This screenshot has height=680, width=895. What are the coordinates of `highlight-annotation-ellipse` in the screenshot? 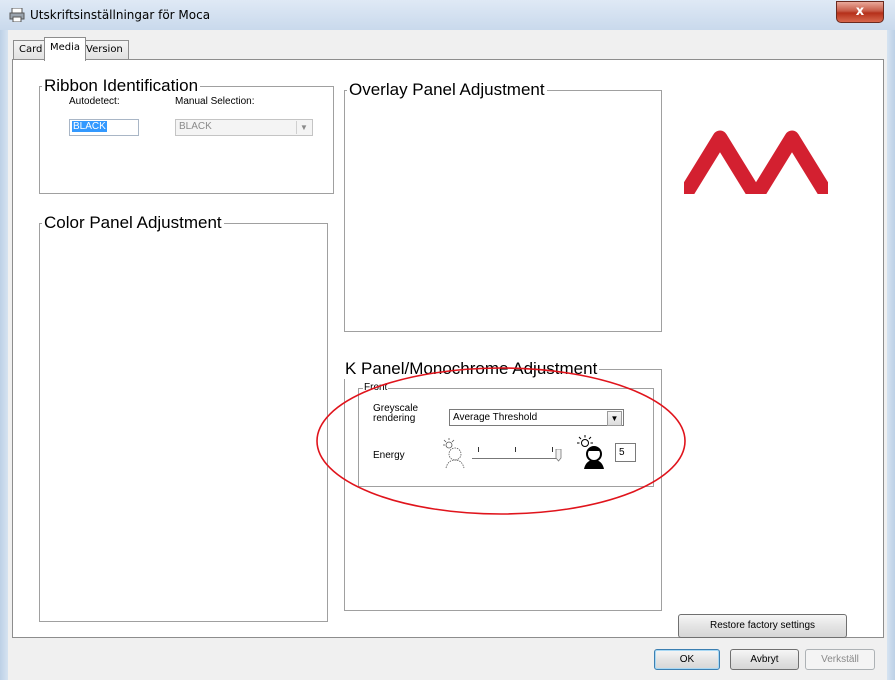 It's located at (501, 441).